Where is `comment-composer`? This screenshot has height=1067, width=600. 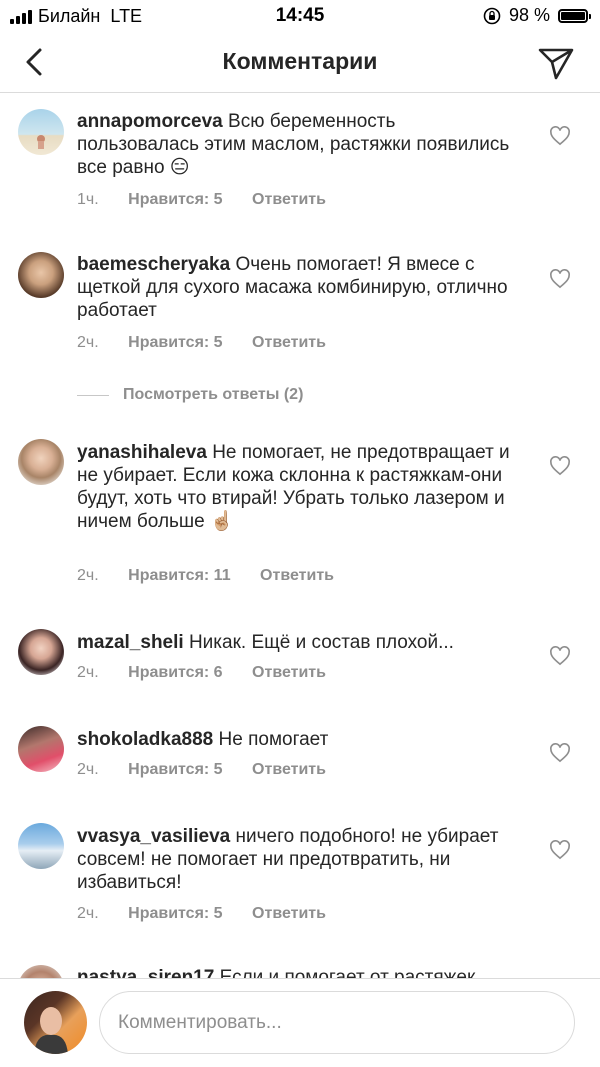 comment-composer is located at coordinates (300, 1022).